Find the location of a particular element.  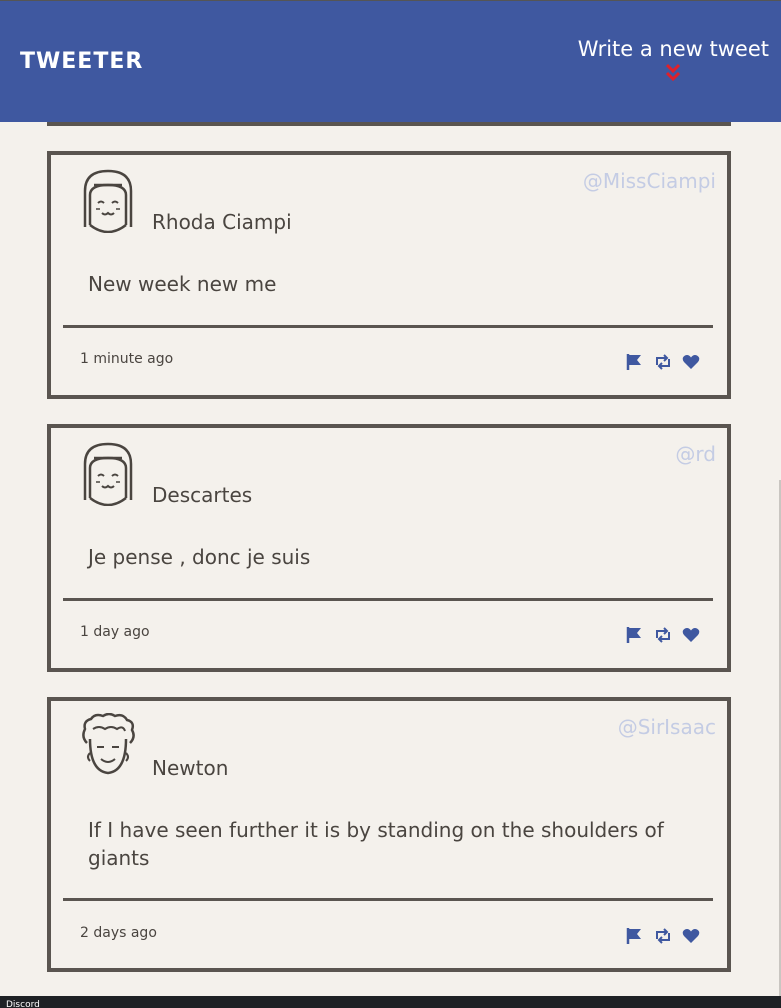

tweet-timestamp: 1 day ago is located at coordinates (115, 632).